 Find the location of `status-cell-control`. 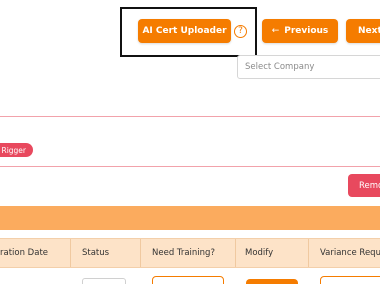

status-cell-control is located at coordinates (104, 281).